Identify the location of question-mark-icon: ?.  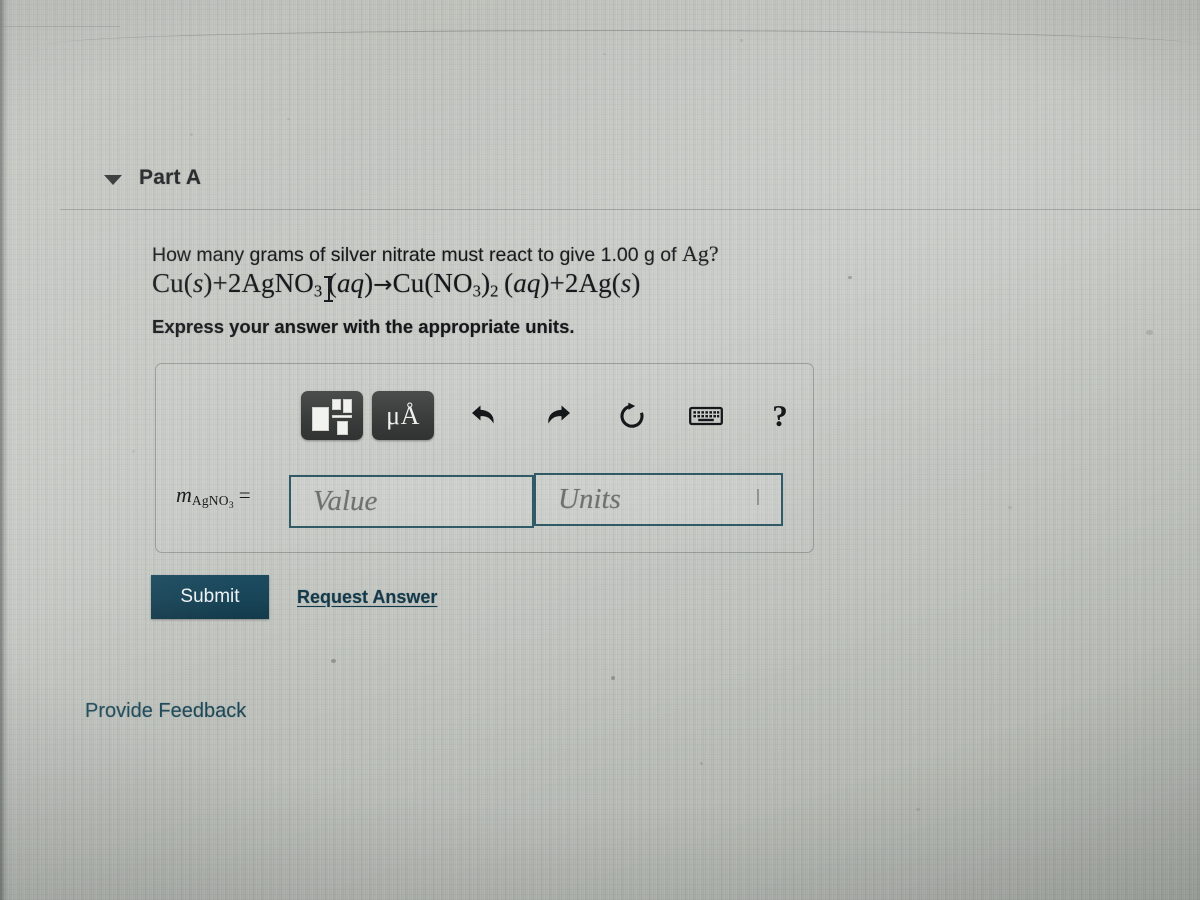
(780, 415).